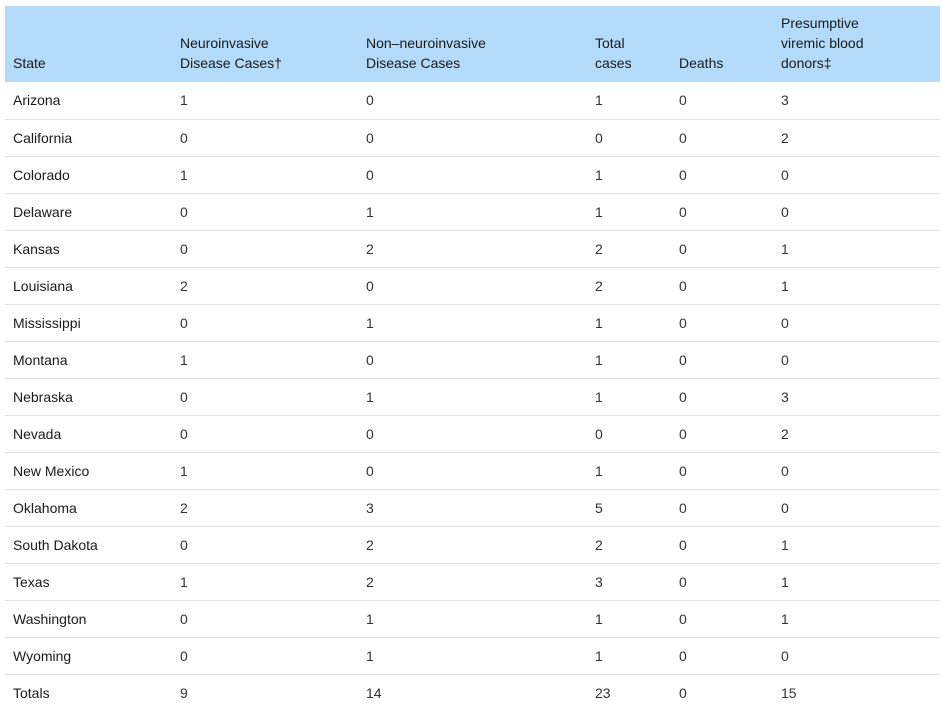  I want to click on cell-total-cases: 2, so click(599, 544).